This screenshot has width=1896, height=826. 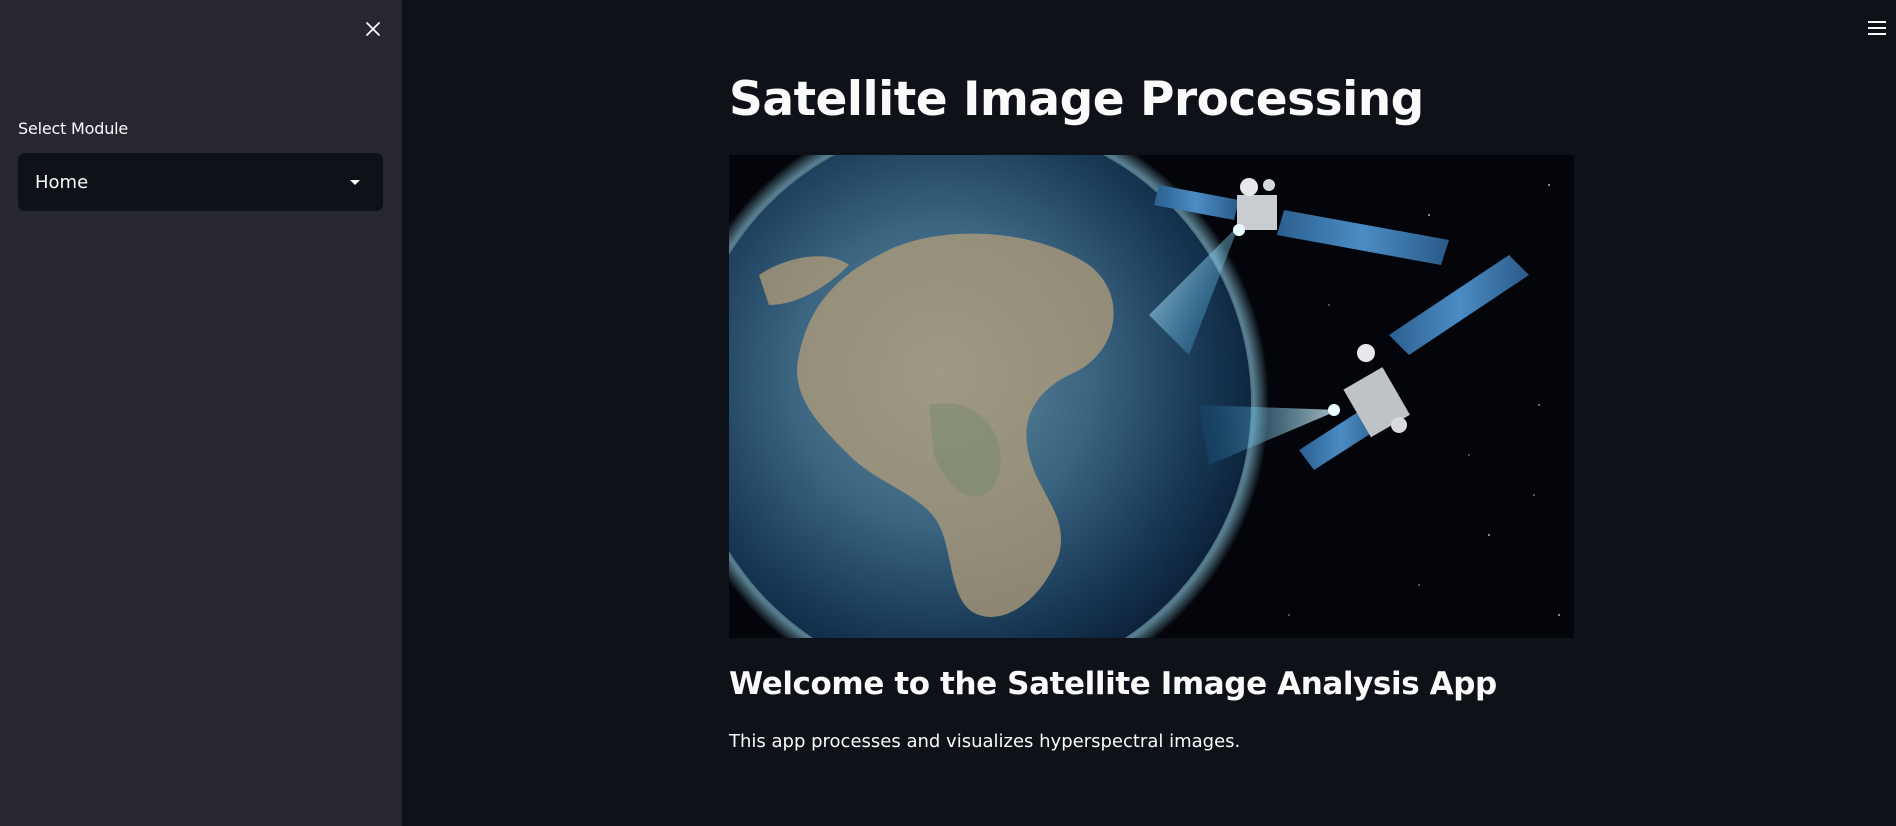 What do you see at coordinates (200, 182) in the screenshot?
I see `module-select: Home` at bounding box center [200, 182].